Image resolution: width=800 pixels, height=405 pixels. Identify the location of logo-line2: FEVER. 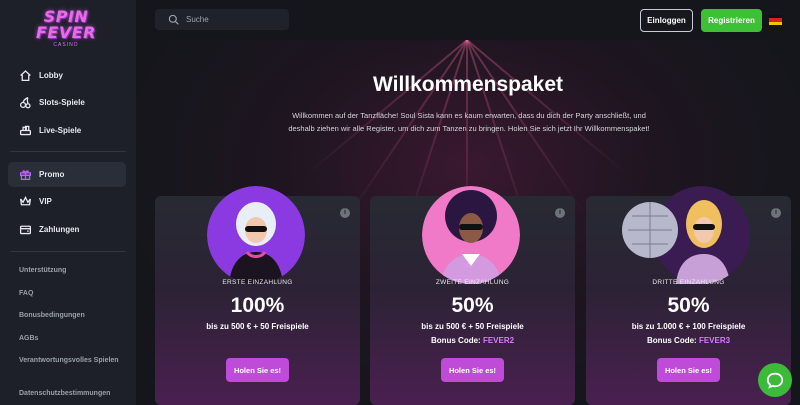
(66, 32).